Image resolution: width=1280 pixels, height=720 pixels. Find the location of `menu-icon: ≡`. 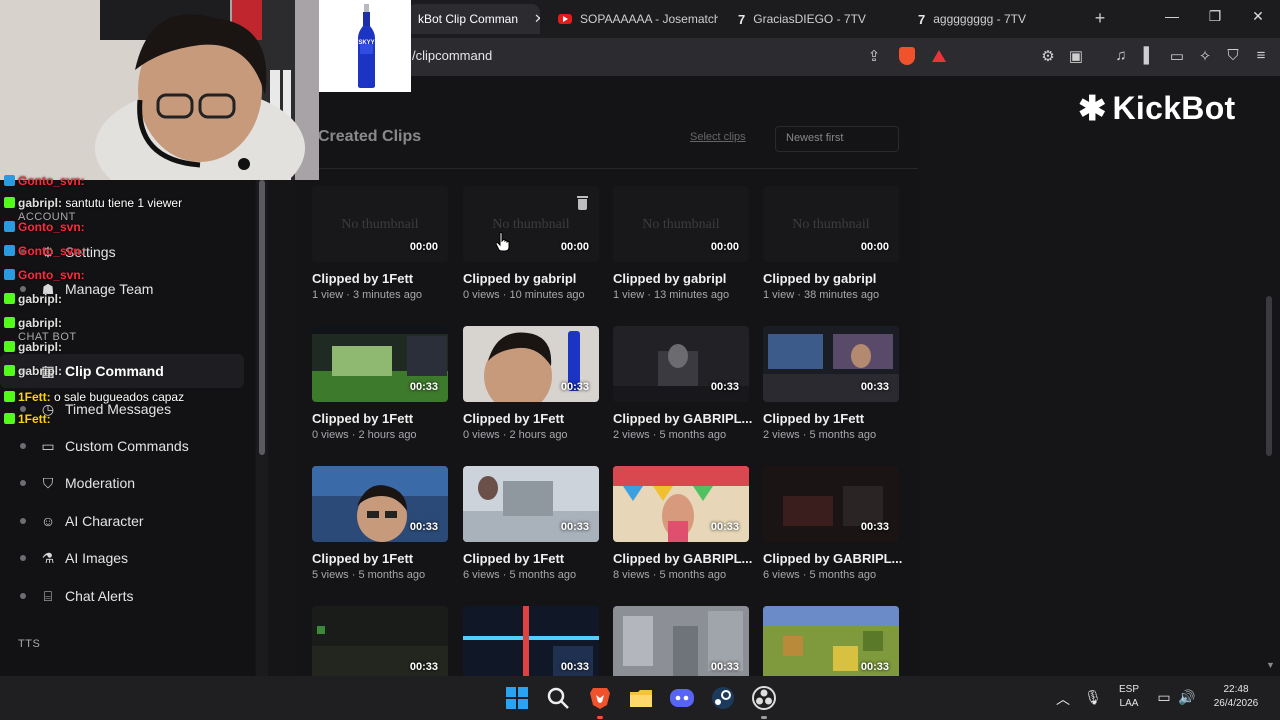

menu-icon: ≡ is located at coordinates (1261, 55).